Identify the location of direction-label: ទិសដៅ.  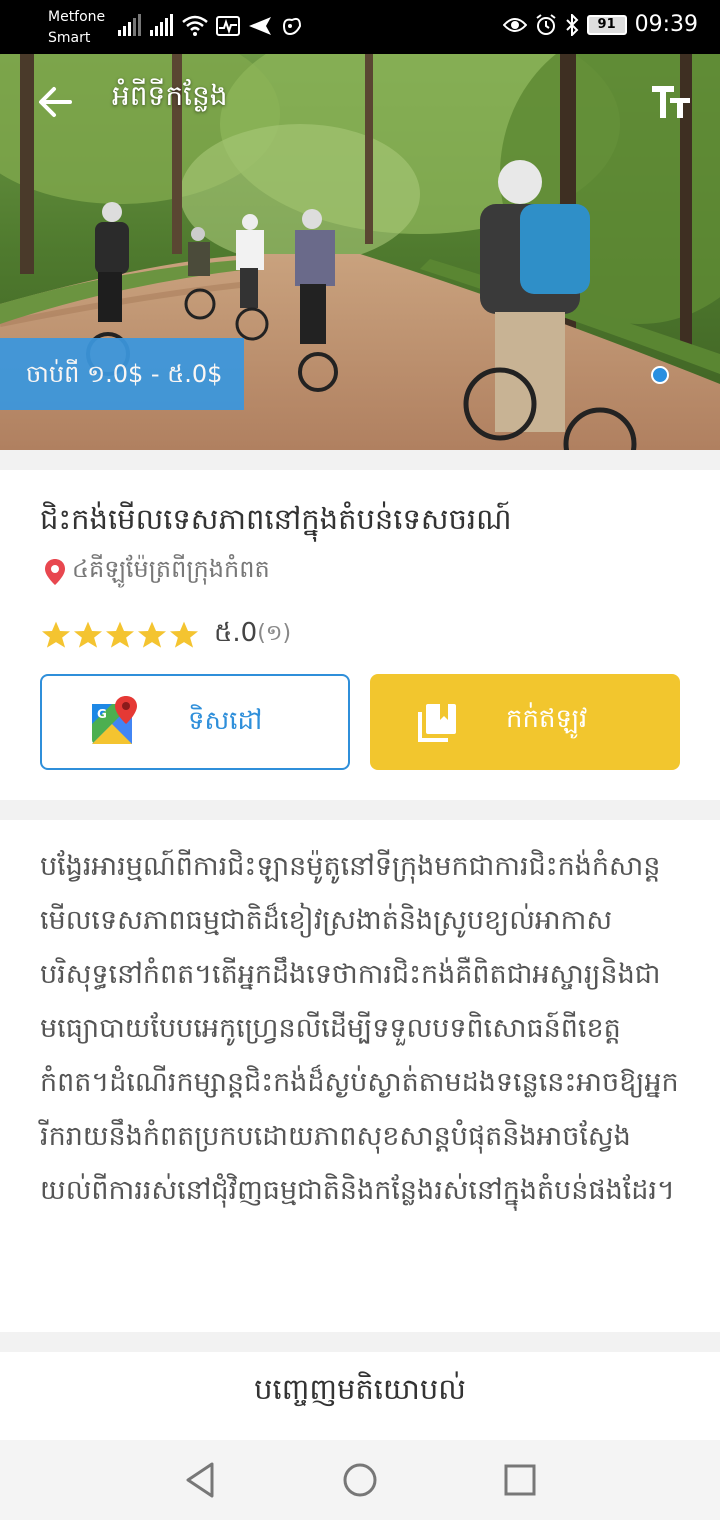
(225, 721).